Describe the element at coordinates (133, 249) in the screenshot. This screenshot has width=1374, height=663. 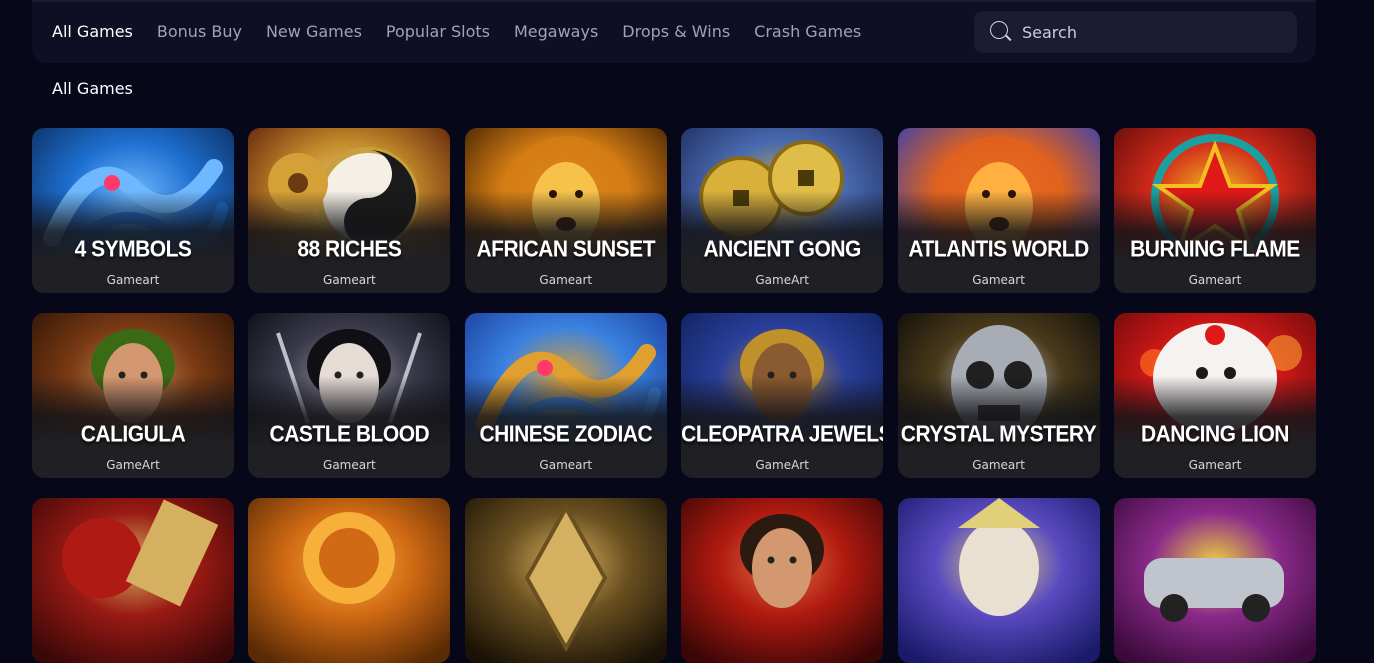
I see `game-title: 4 SYMBOLS` at that location.